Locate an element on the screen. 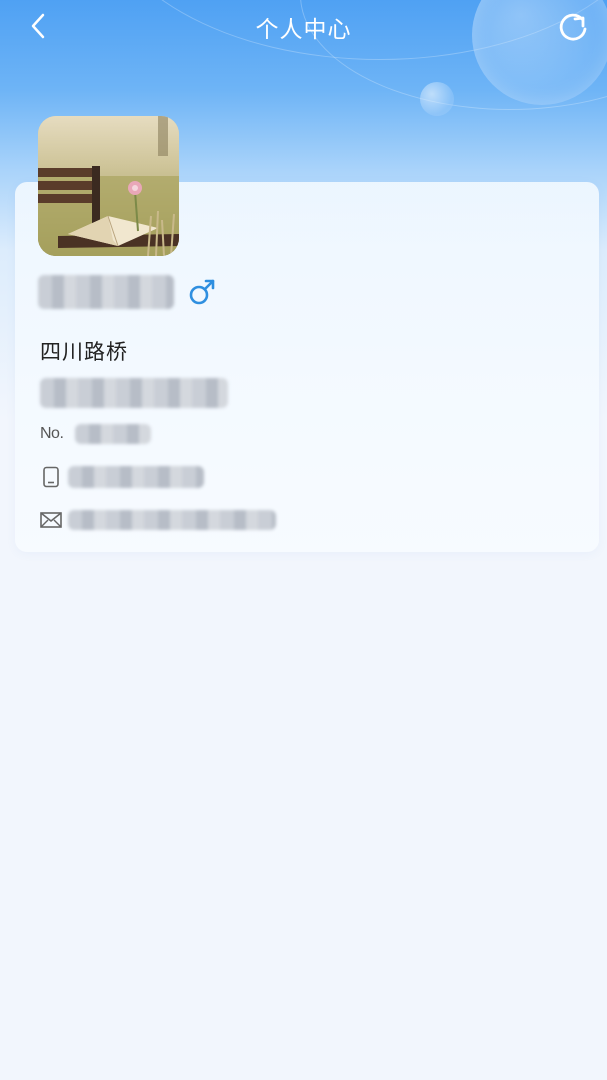 The height and width of the screenshot is (1080, 607). phone-row is located at coordinates (122, 477).